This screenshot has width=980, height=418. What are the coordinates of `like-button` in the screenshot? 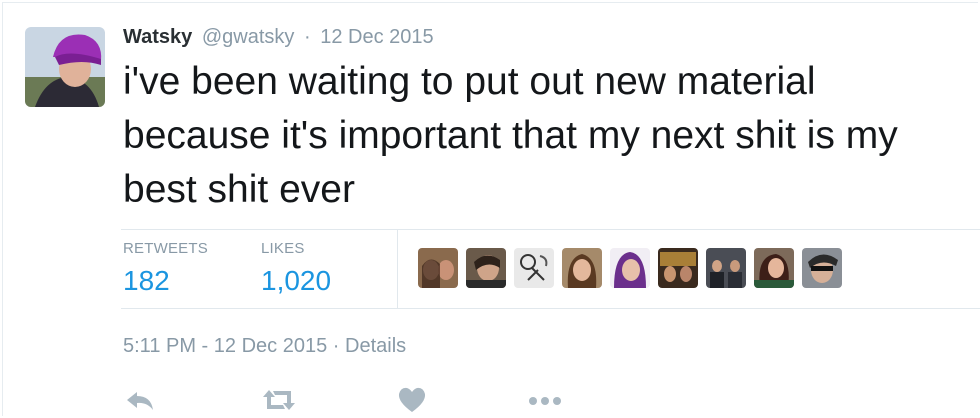 It's located at (415, 400).